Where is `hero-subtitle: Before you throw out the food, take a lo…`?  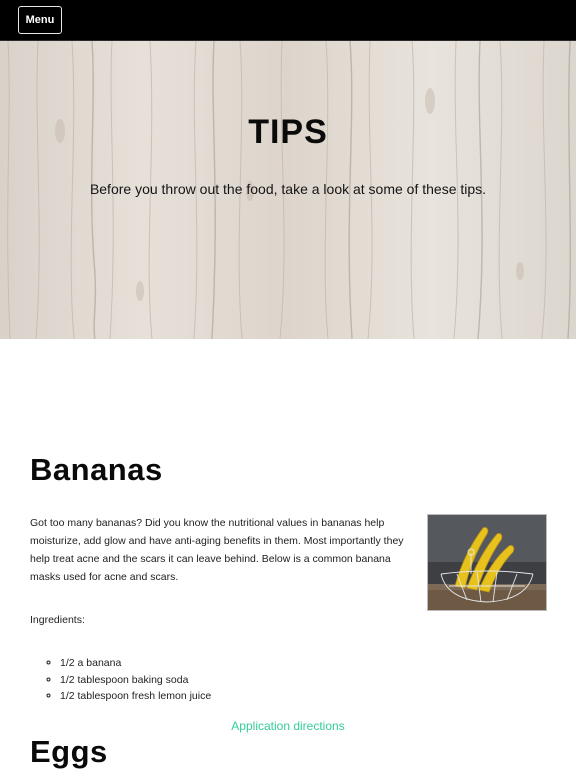 hero-subtitle: Before you throw out the food, take a lo… is located at coordinates (288, 189).